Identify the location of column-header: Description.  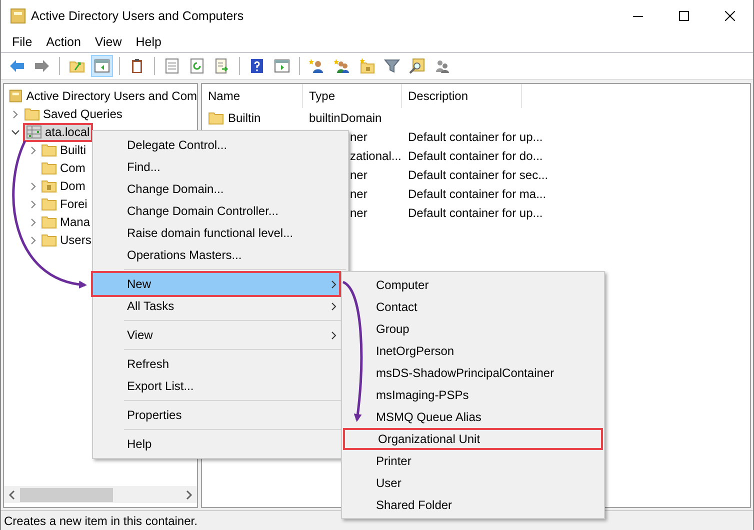
(462, 96).